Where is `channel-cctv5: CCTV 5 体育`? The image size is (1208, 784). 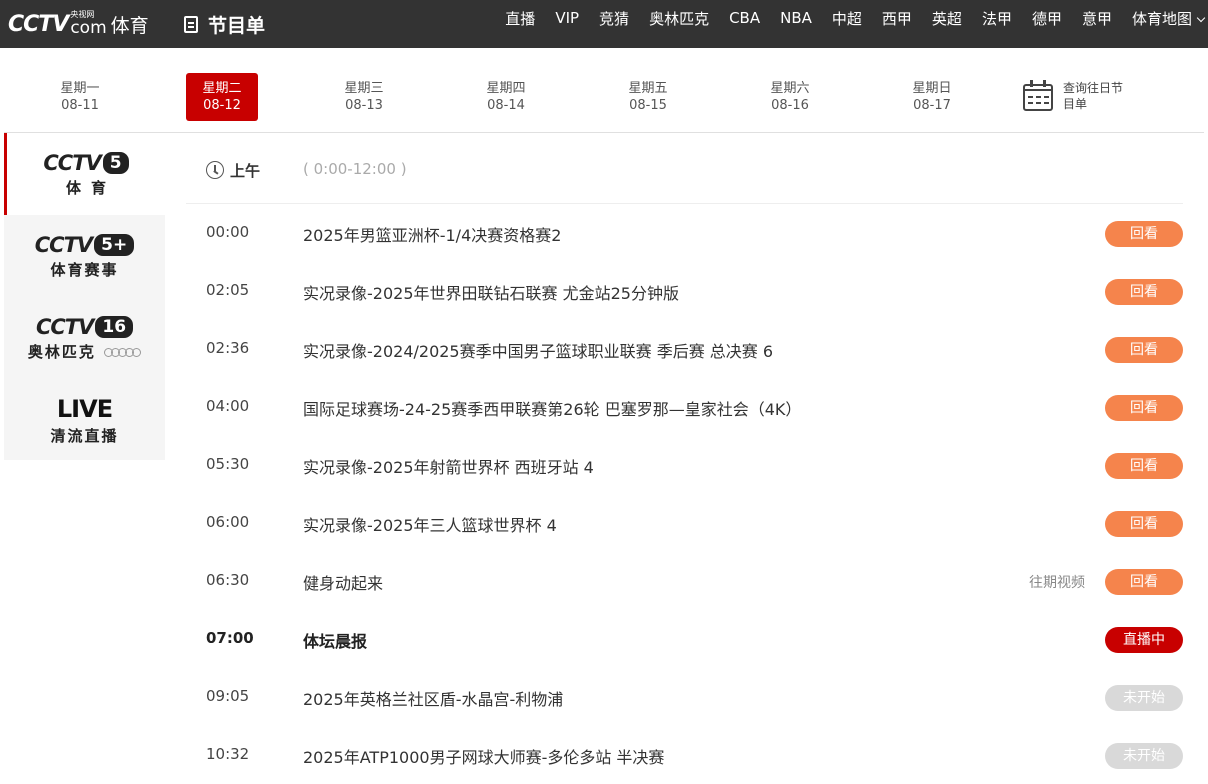
channel-cctv5: CCTV 5 体育 is located at coordinates (84, 174).